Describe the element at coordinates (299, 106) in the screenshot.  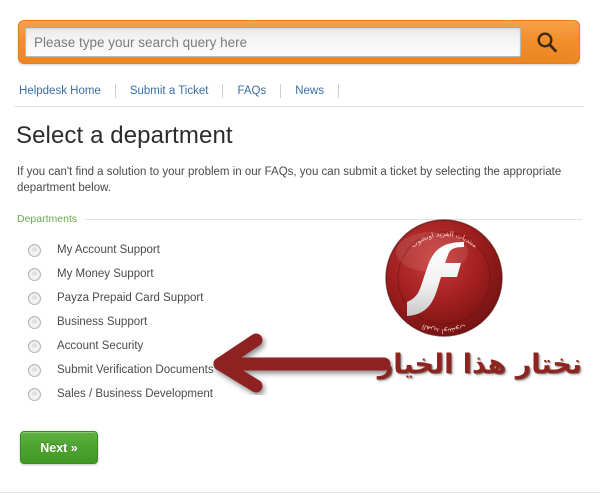
I see `header-divider` at that location.